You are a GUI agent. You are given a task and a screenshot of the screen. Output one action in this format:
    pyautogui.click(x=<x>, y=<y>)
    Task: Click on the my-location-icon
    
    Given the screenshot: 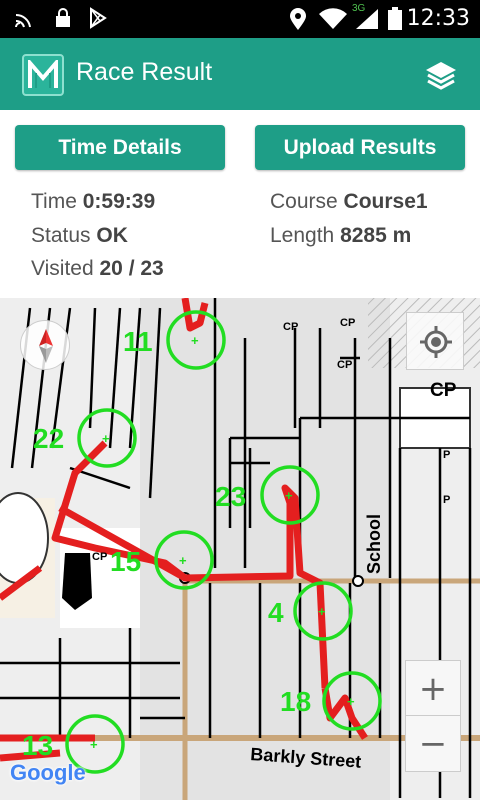 What is the action you would take?
    pyautogui.click(x=436, y=342)
    